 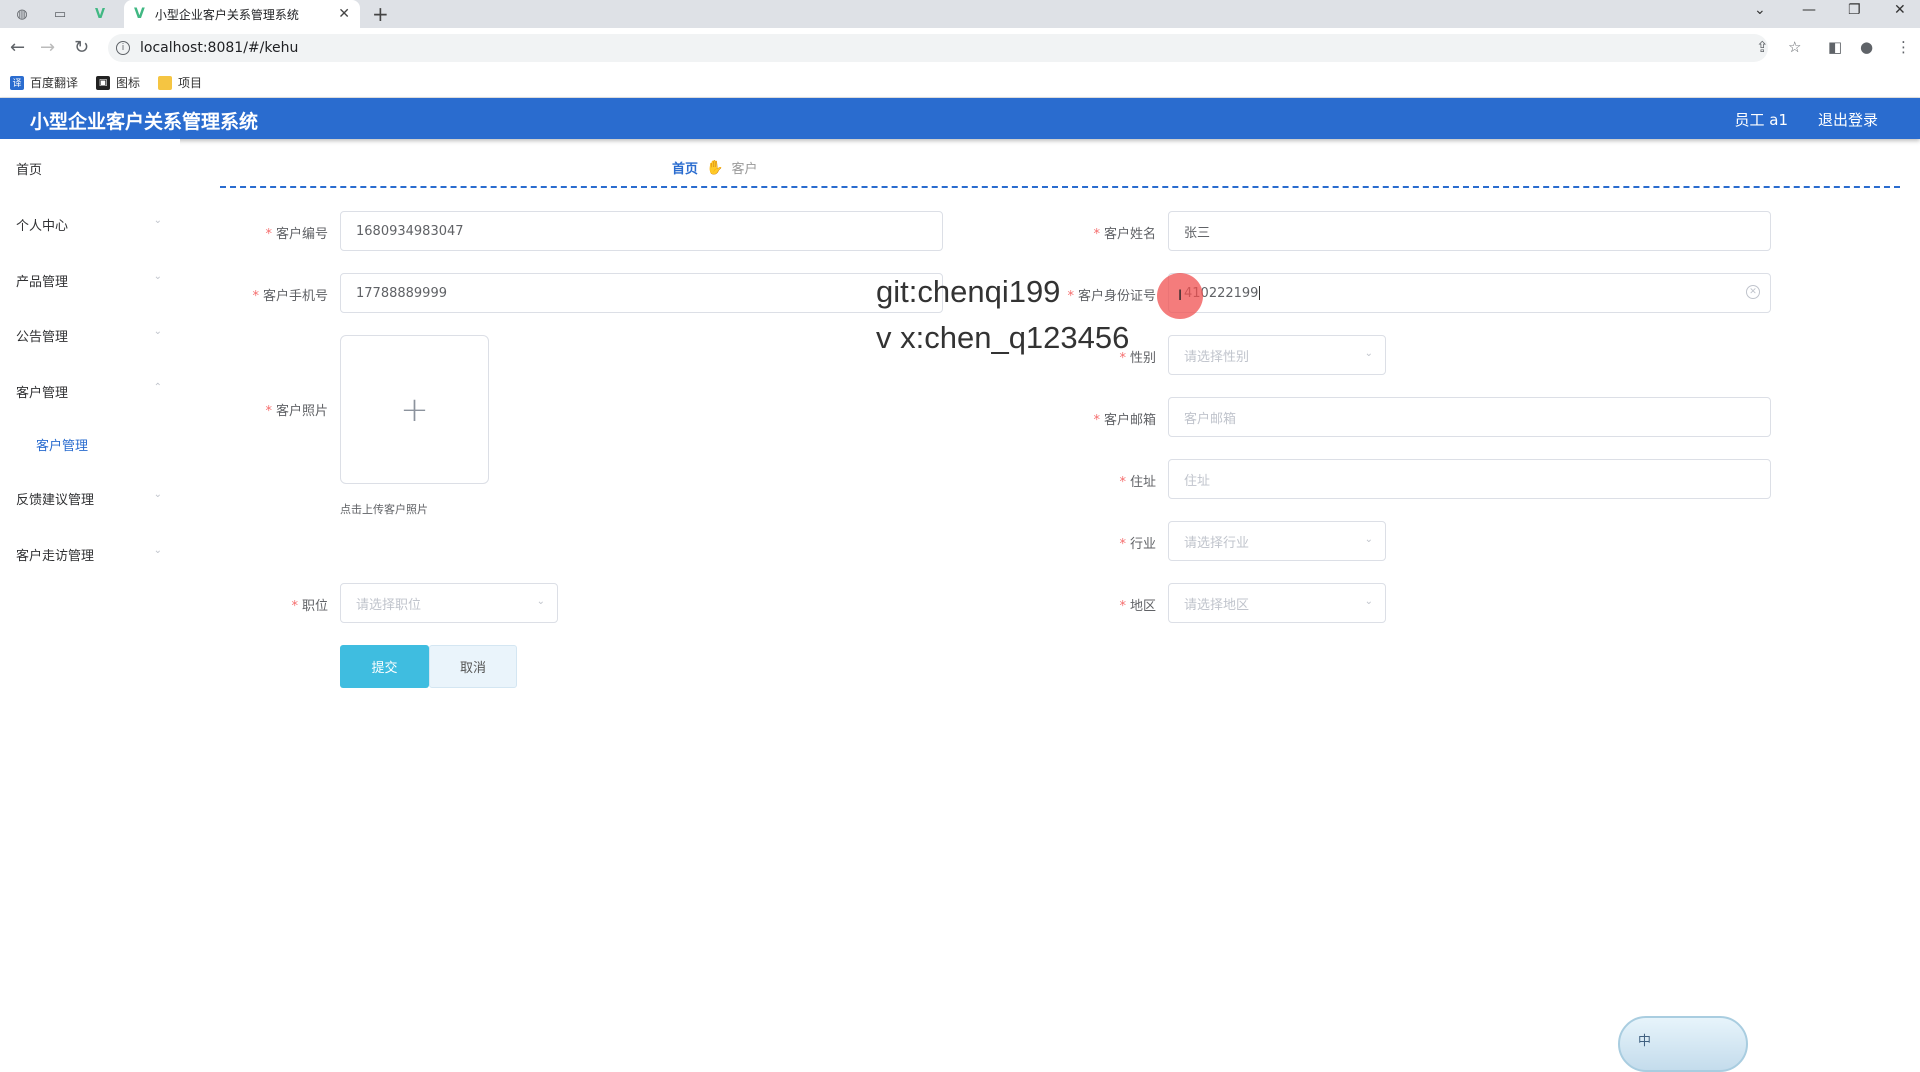 I want to click on plus-icon: +, so click(x=414, y=409).